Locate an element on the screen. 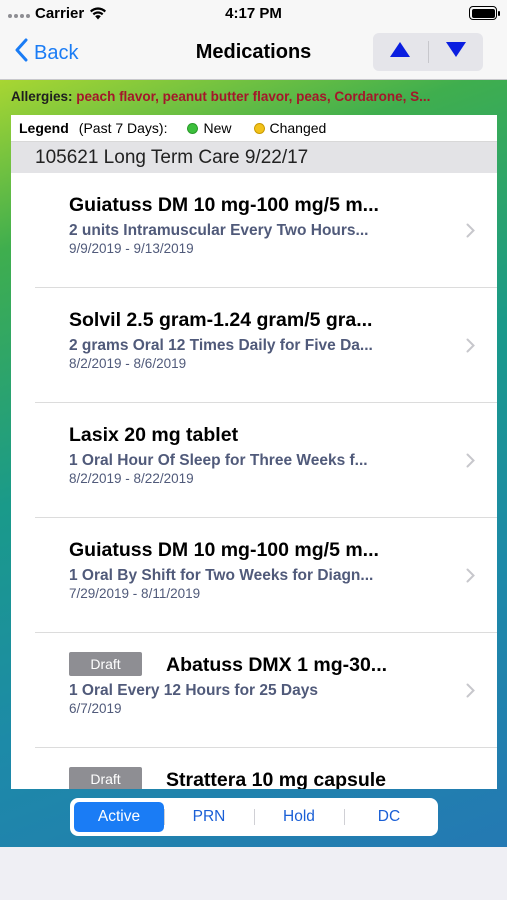  allergies-label: Allergies: is located at coordinates (42, 96).